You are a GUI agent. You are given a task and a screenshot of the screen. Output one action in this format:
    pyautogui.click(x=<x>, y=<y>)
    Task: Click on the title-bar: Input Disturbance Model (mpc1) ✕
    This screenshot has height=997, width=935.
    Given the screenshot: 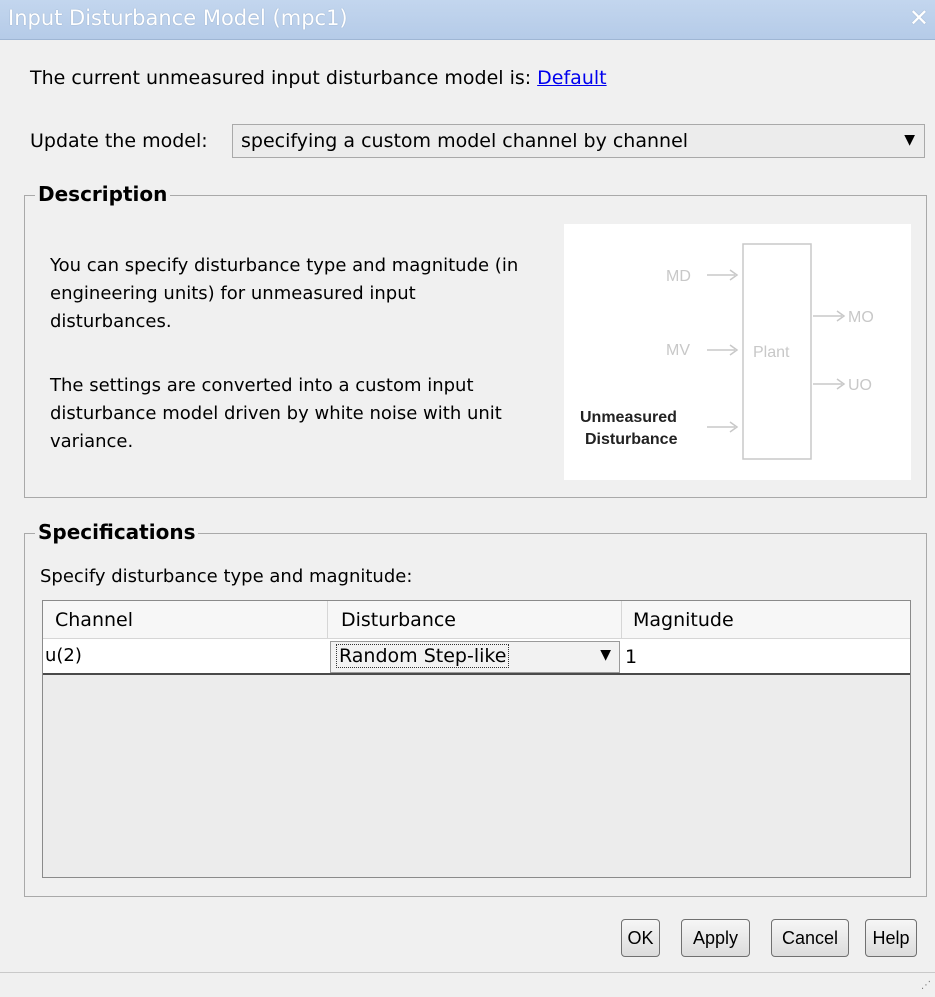 What is the action you would take?
    pyautogui.click(x=467, y=20)
    